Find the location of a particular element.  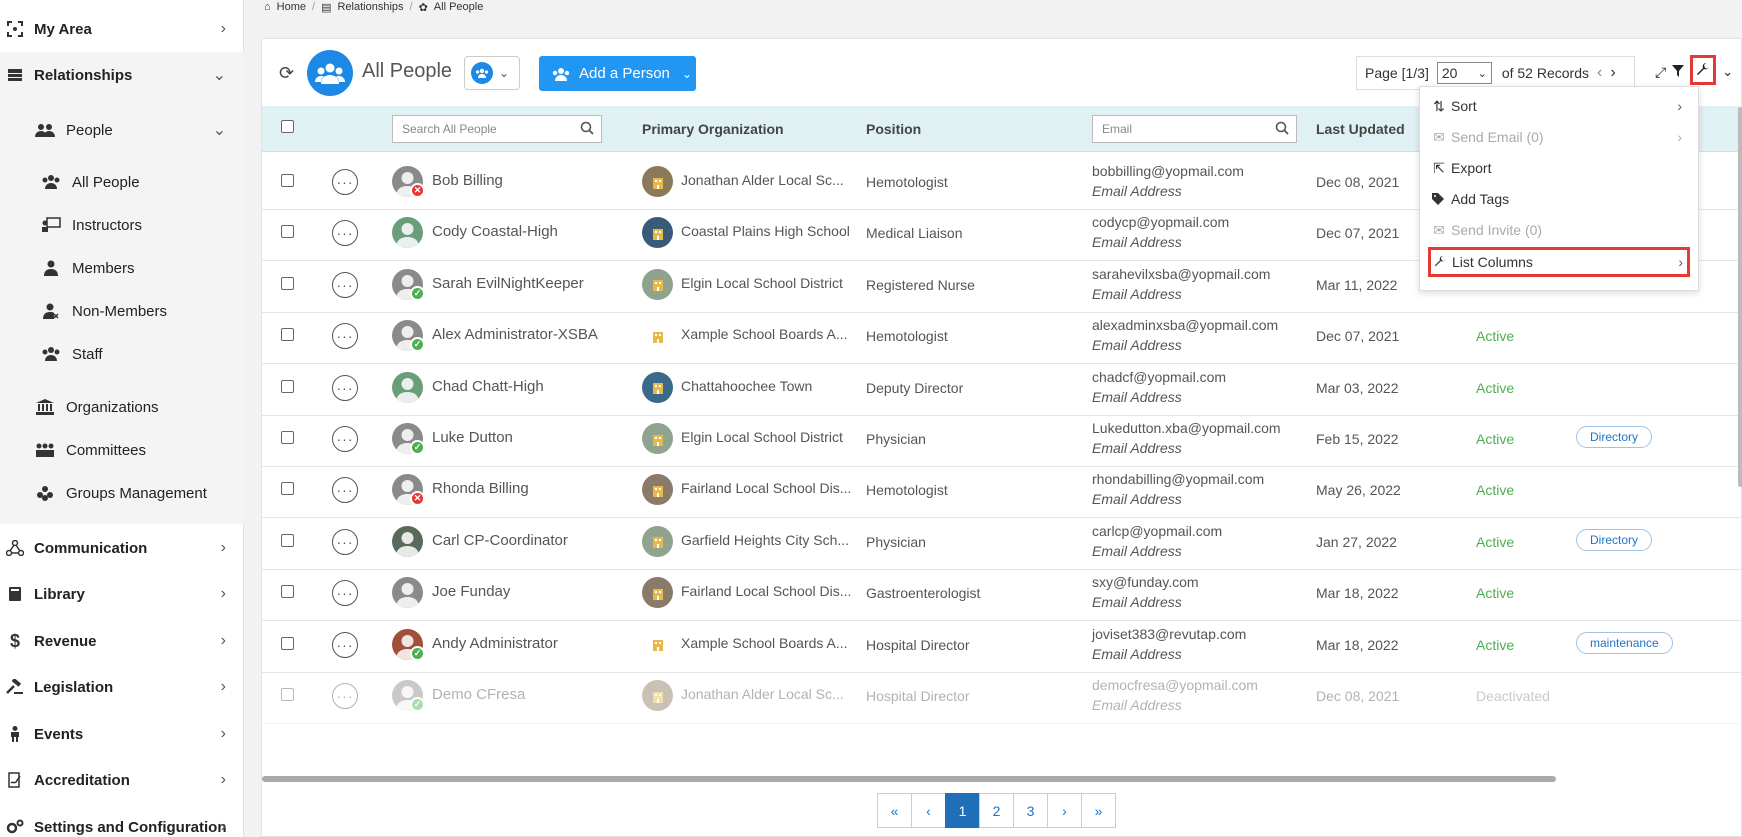

menu-item-export: ⇱ Export is located at coordinates (1558, 168).